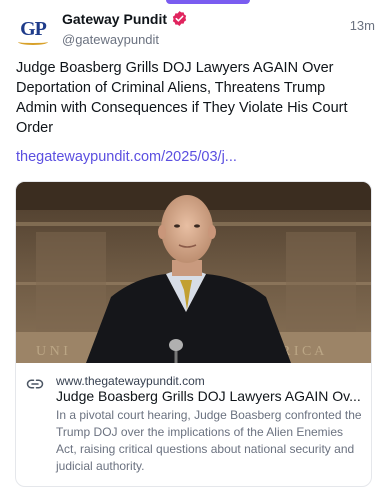  What do you see at coordinates (195, 30) in the screenshot?
I see `post-header: GP Gateway Pundit @gatewaypundit 13m` at bounding box center [195, 30].